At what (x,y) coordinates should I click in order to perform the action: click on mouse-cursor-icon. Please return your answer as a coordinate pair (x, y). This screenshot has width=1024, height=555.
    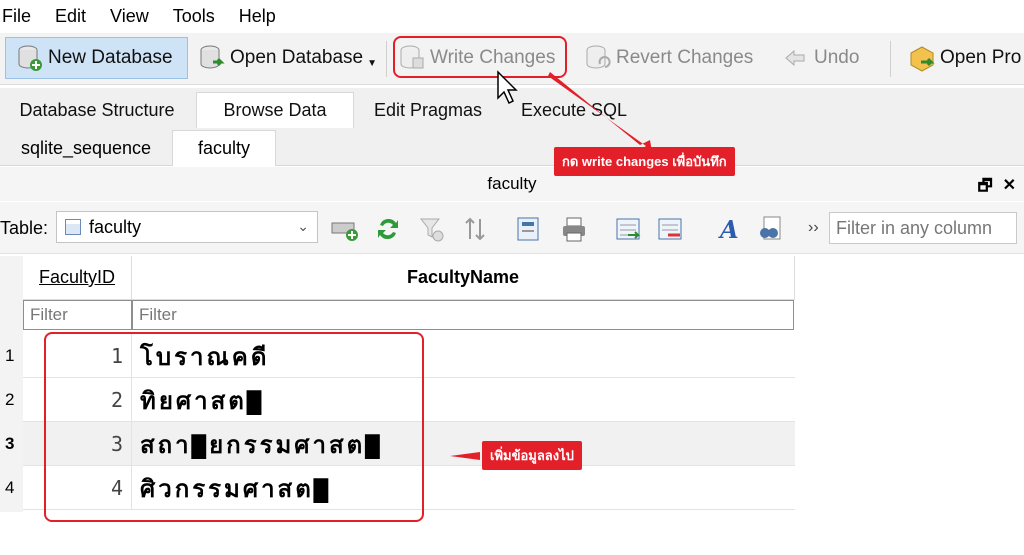
    Looking at the image, I should click on (507, 87).